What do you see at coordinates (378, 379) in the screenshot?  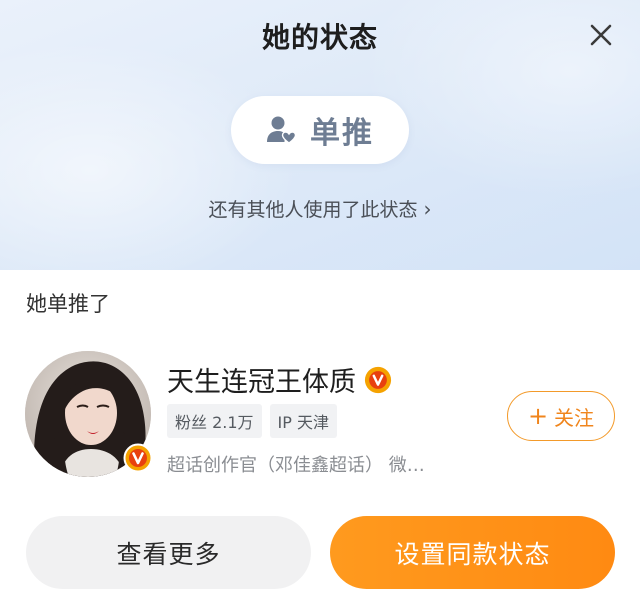 I see `verified-v-icon` at bounding box center [378, 379].